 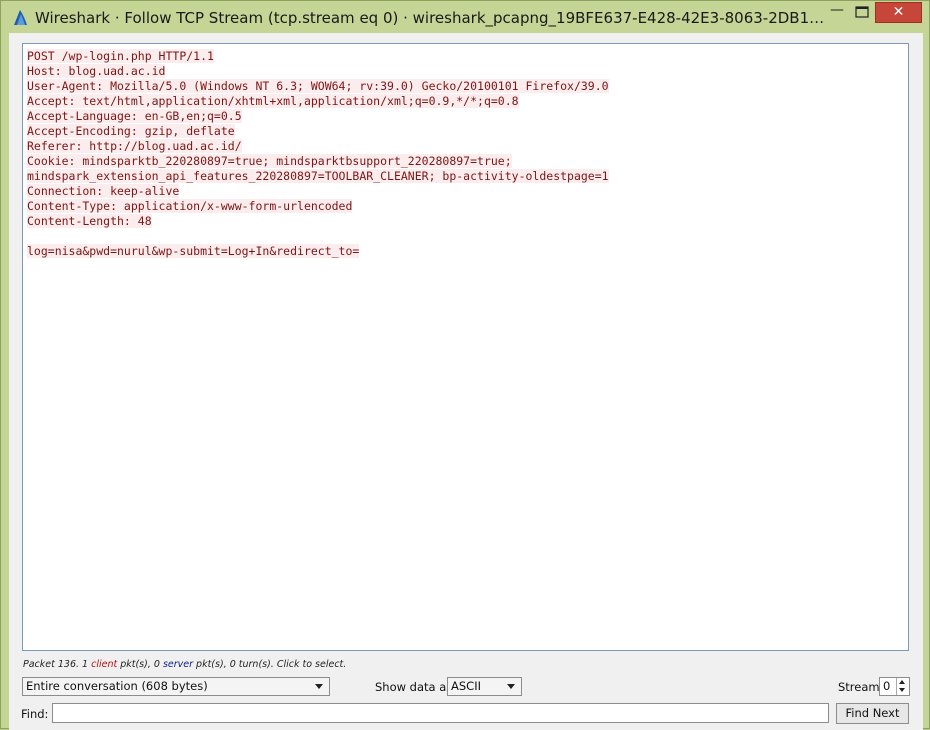 What do you see at coordinates (894, 686) in the screenshot?
I see `stream-number-spinbox: 0` at bounding box center [894, 686].